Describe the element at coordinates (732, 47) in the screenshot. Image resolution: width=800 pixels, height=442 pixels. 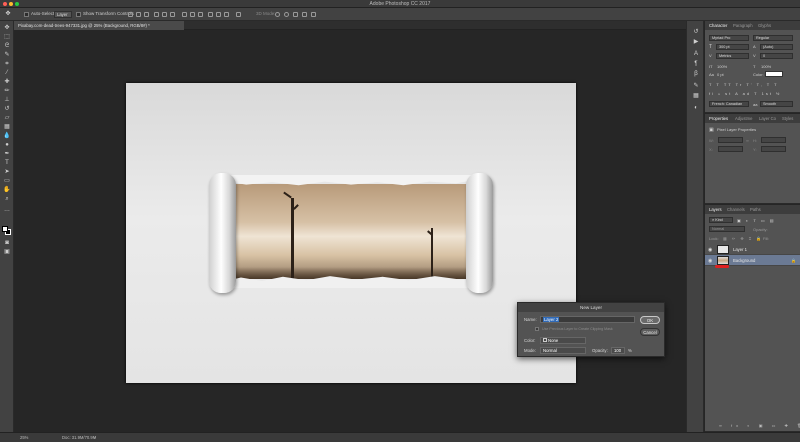
I see `font-size-input: 300 pt` at that location.